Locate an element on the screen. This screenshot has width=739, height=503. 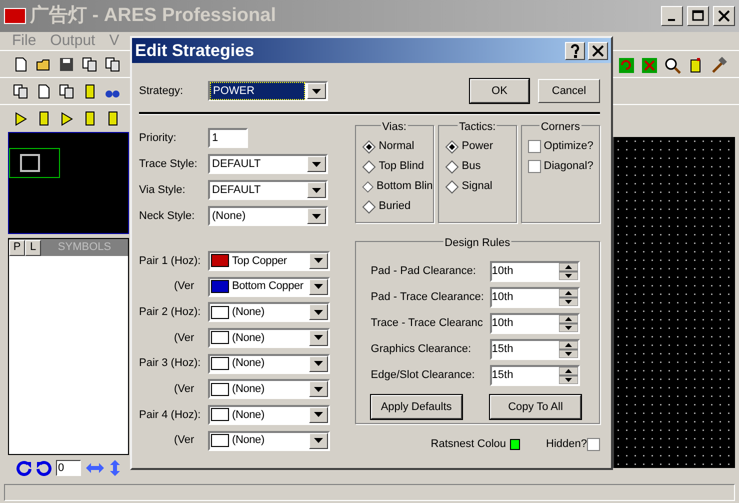
field-label: Trace - Trace Clearanc is located at coordinates (427, 323).